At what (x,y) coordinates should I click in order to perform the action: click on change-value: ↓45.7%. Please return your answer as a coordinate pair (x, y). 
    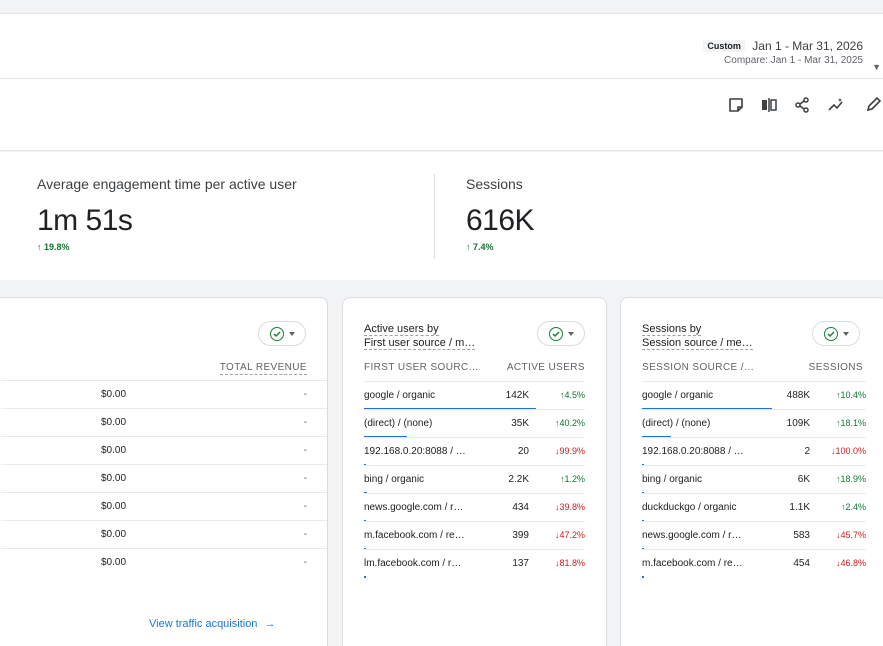
    Looking at the image, I should click on (851, 535).